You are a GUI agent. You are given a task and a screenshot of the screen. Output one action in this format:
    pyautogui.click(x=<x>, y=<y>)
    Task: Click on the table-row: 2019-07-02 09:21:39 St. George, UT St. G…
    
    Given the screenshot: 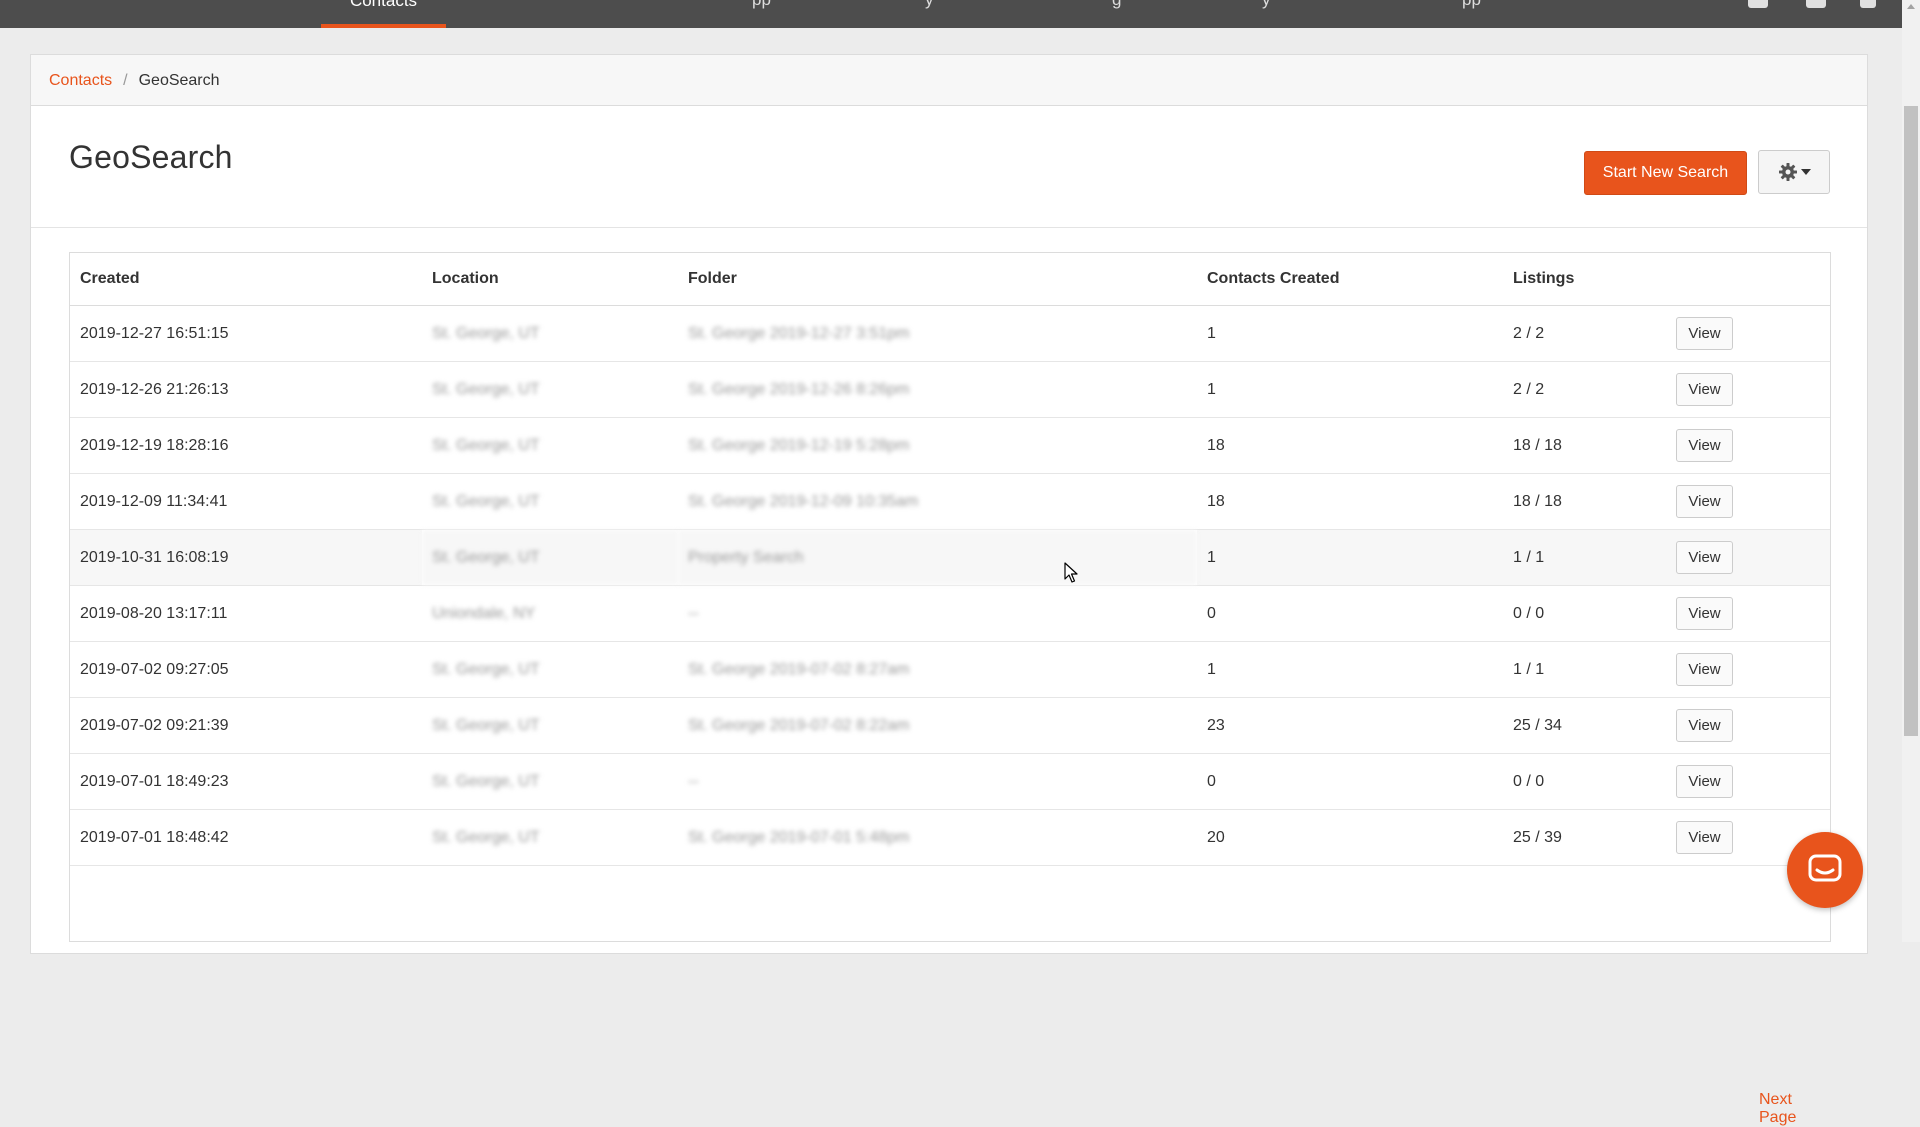 What is the action you would take?
    pyautogui.click(x=950, y=725)
    